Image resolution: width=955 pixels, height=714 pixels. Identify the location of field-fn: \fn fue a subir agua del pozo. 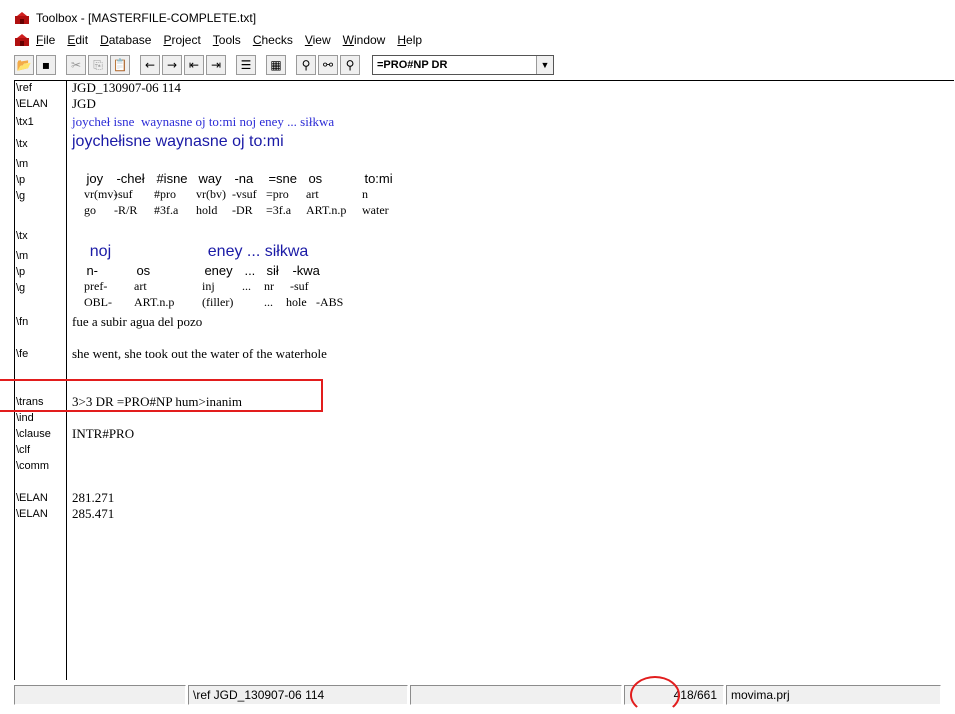
(108, 322).